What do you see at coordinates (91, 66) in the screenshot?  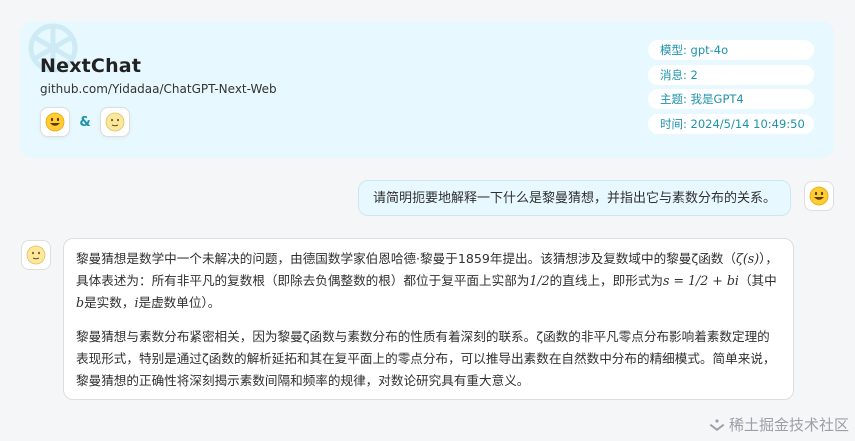 I see `app-title: NextChat` at bounding box center [91, 66].